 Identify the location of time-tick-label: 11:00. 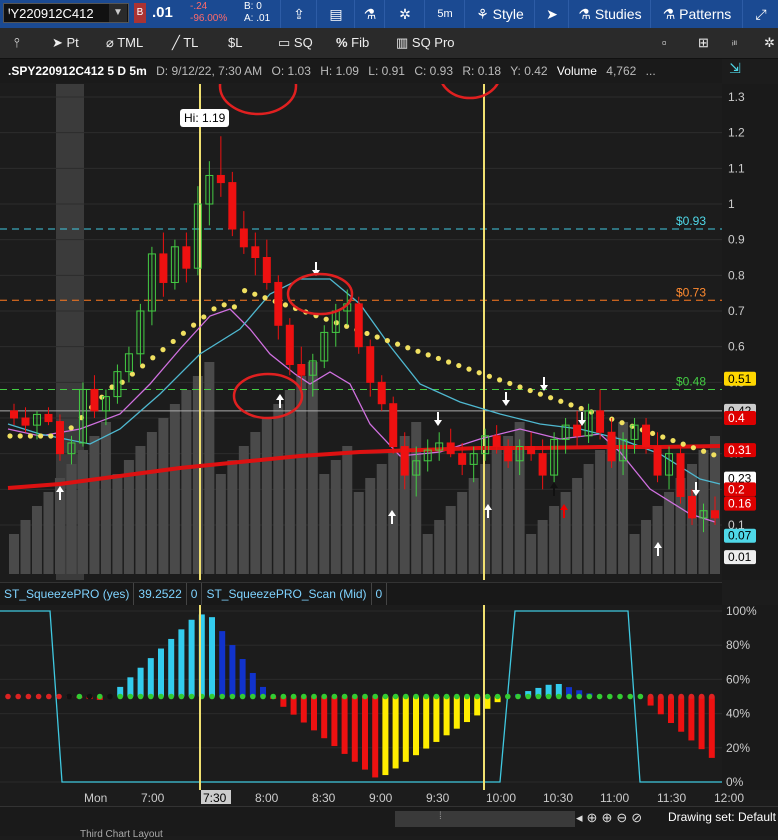
(614, 798).